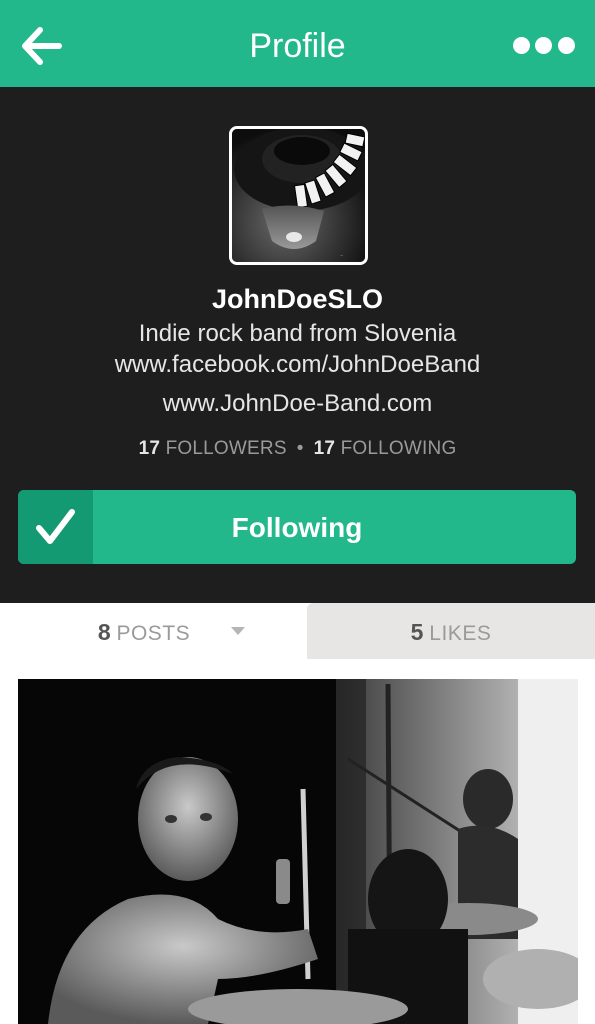  Describe the element at coordinates (324, 448) in the screenshot. I see `following-count: 17` at that location.